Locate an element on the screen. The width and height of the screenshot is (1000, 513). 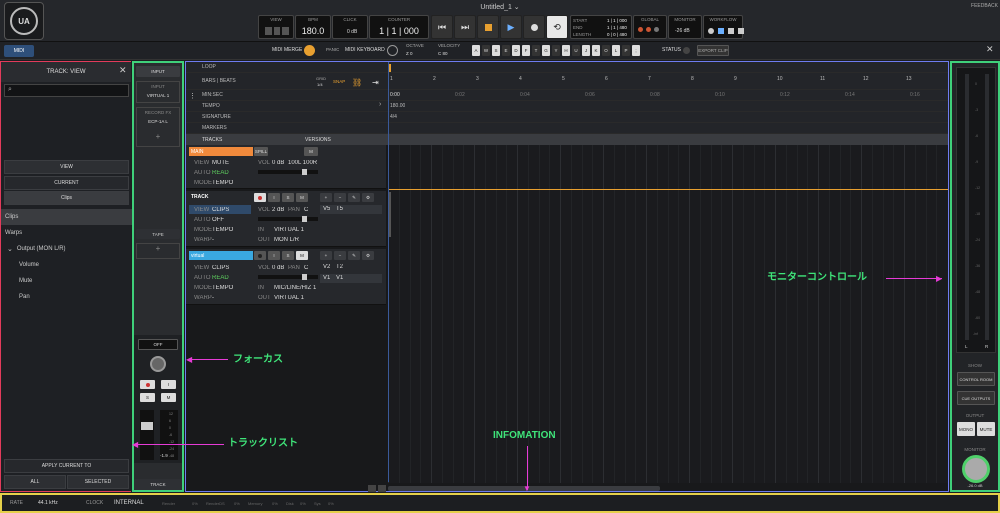
midi-key: H is located at coordinates (566, 50).